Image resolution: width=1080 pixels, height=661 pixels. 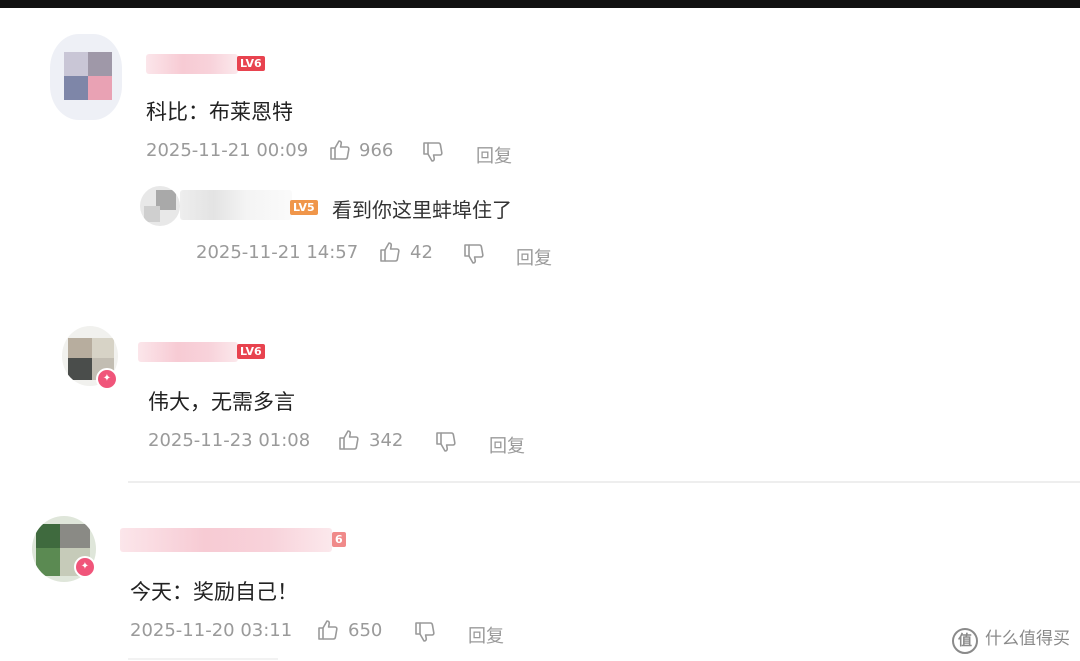 I want to click on avatar, so click(x=86, y=77).